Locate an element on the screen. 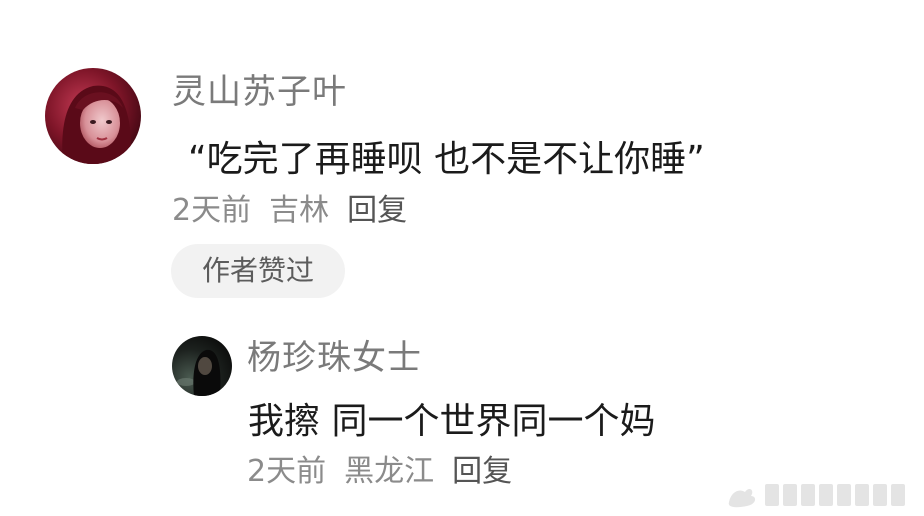 This screenshot has height=516, width=924. reply-comment-avatar is located at coordinates (202, 366).